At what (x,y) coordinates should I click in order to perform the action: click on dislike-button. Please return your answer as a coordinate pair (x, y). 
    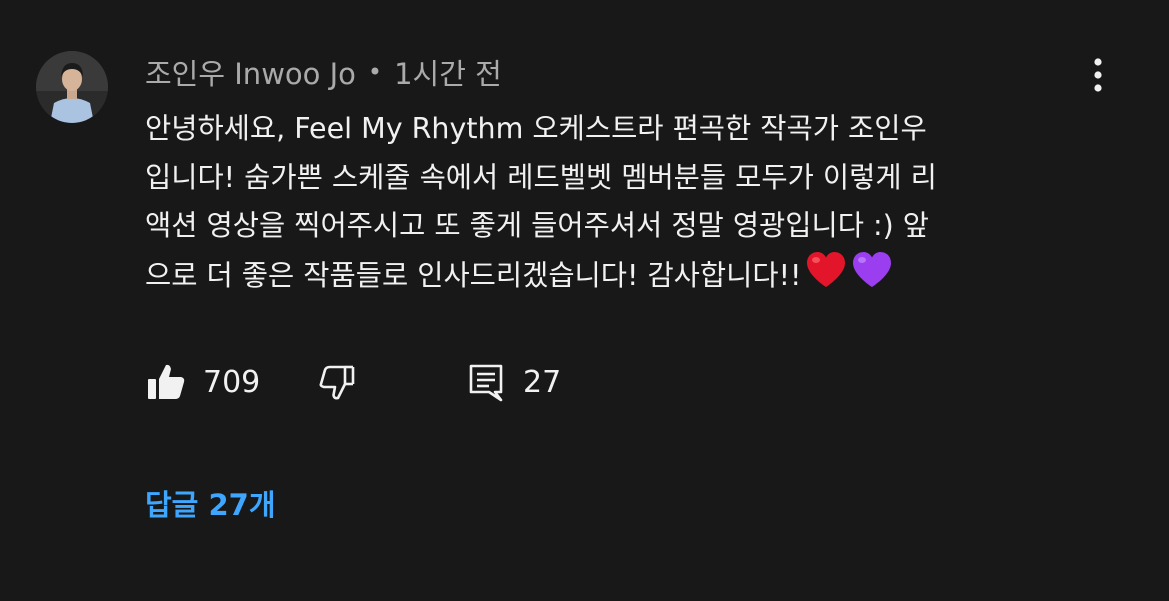
    Looking at the image, I should click on (337, 382).